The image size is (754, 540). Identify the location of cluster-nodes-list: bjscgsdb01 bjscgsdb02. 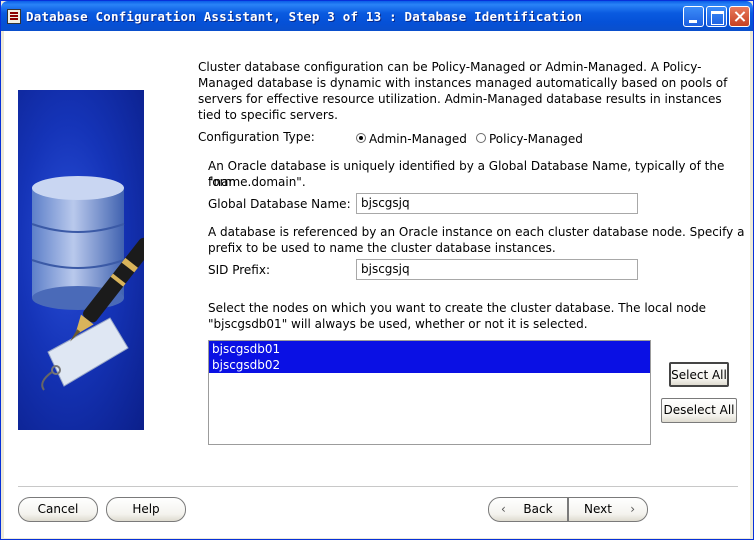
(429, 392).